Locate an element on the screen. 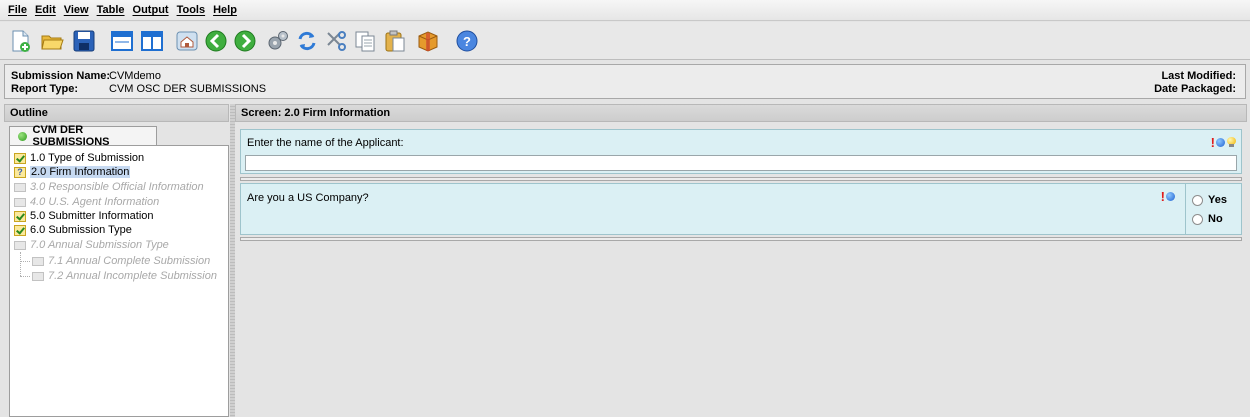 The height and width of the screenshot is (417, 1250). menu-view: View is located at coordinates (76, 10).